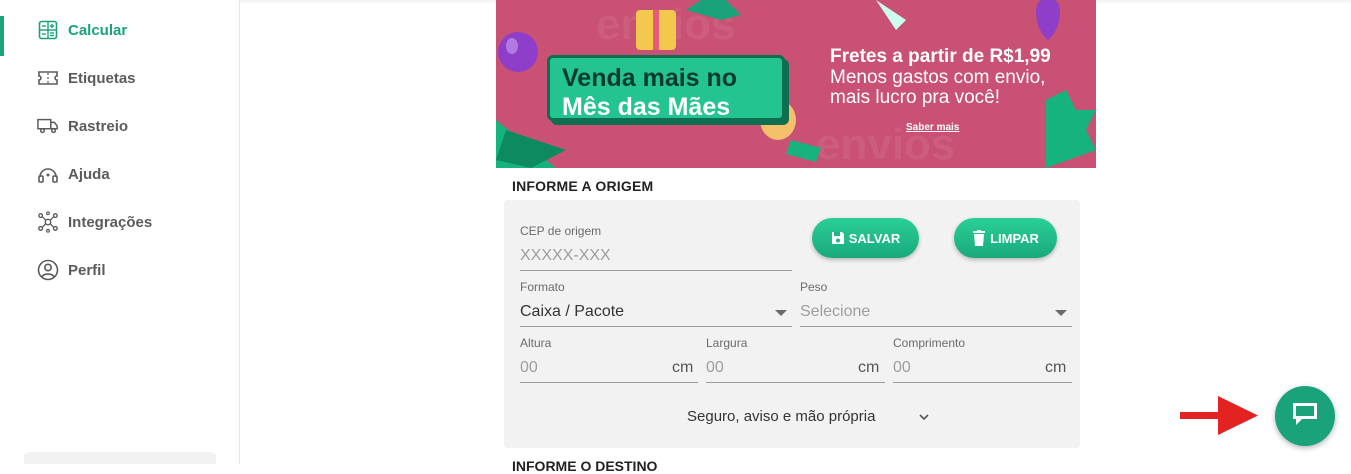  I want to click on width-underline, so click(795, 382).